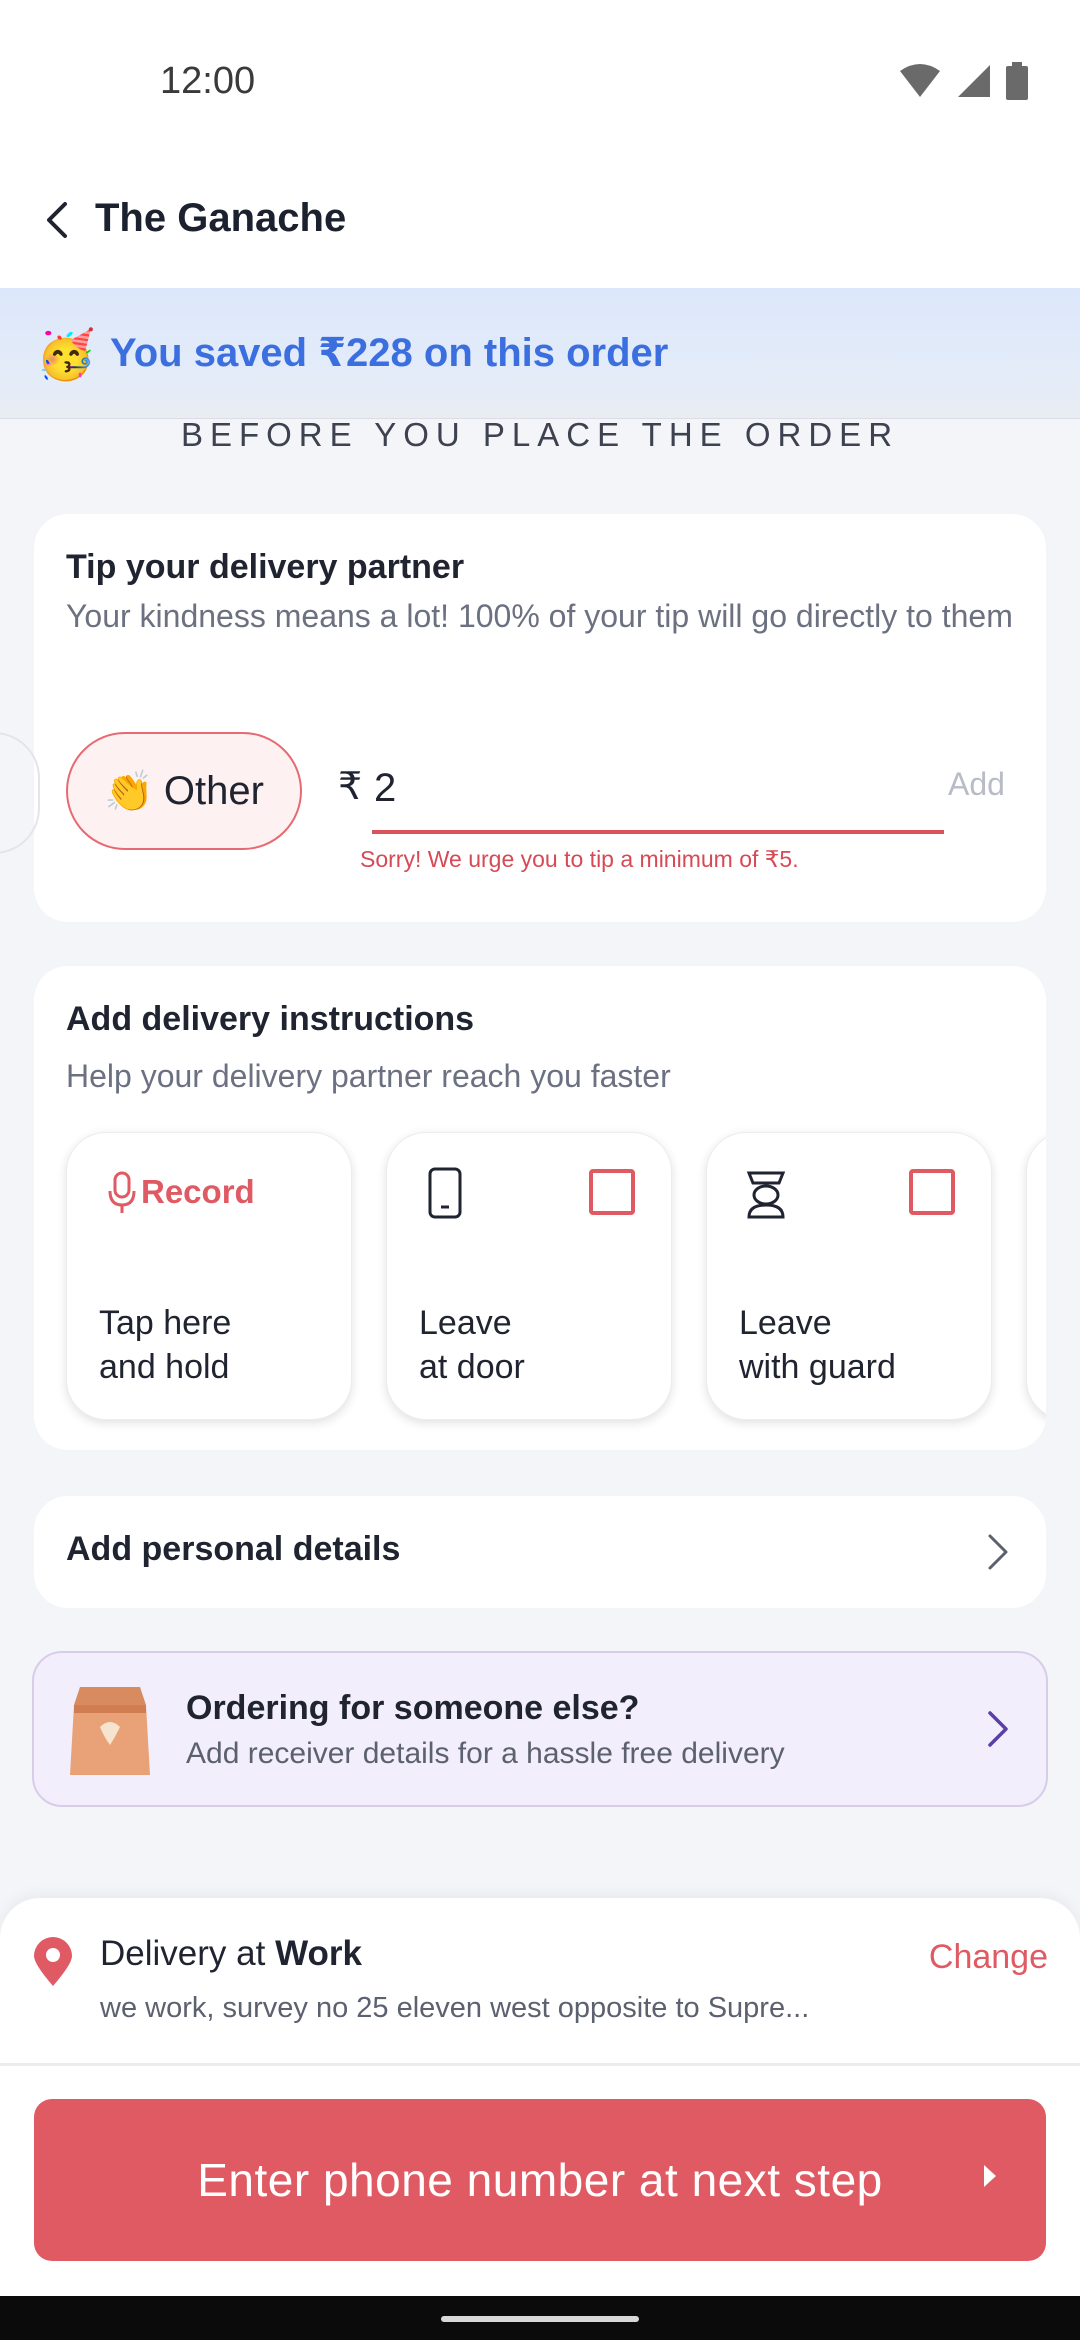 The width and height of the screenshot is (1080, 2340). Describe the element at coordinates (389, 353) in the screenshot. I see `savings-text: You saved ₹228 on this order` at that location.